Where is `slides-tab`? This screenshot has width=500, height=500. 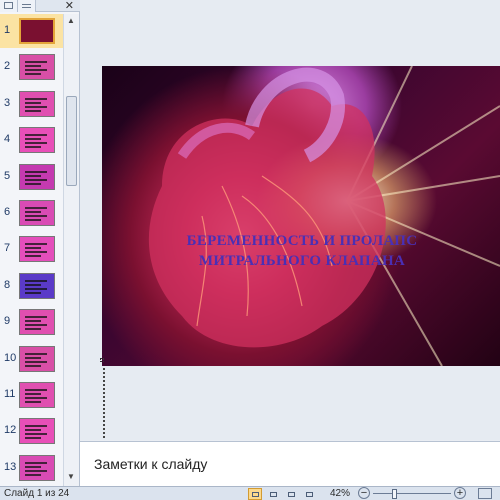 slides-tab is located at coordinates (9, 6).